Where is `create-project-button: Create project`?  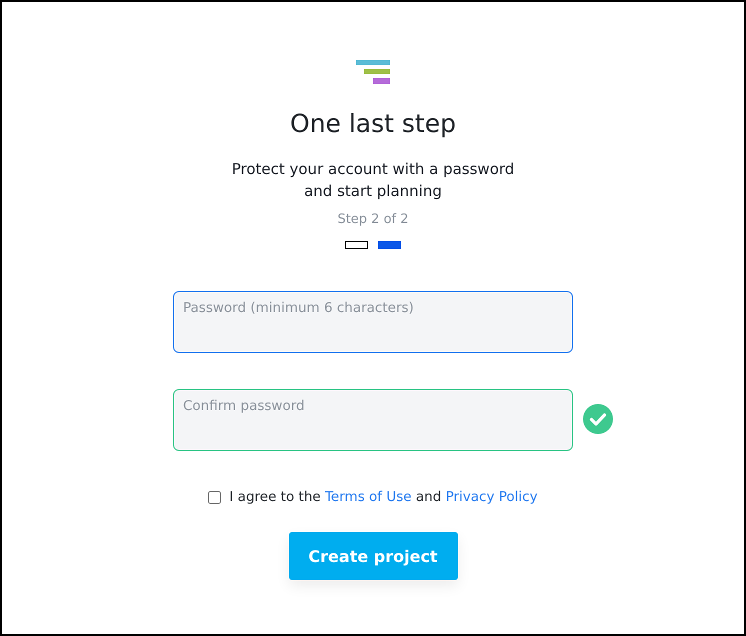 create-project-button: Create project is located at coordinates (373, 556).